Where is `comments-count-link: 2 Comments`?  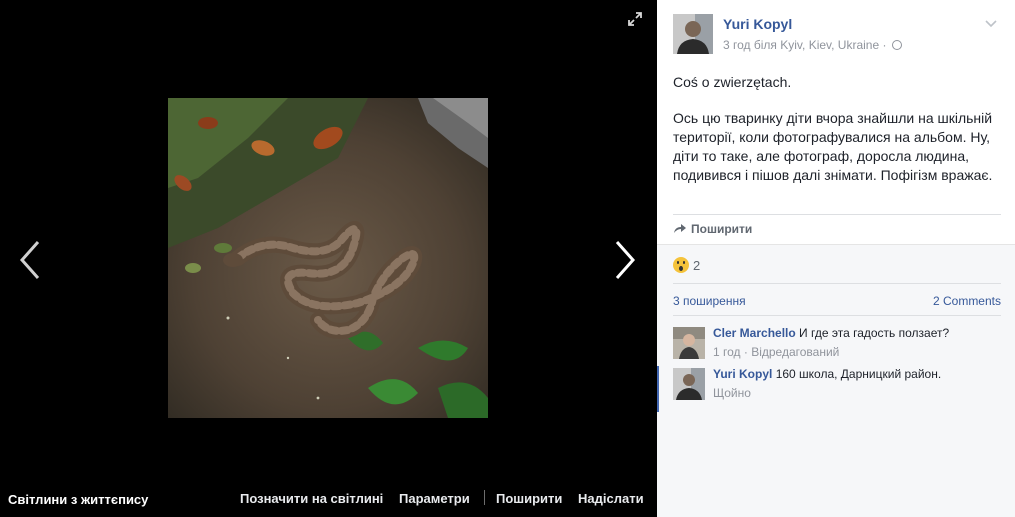 comments-count-link: 2 Comments is located at coordinates (967, 301).